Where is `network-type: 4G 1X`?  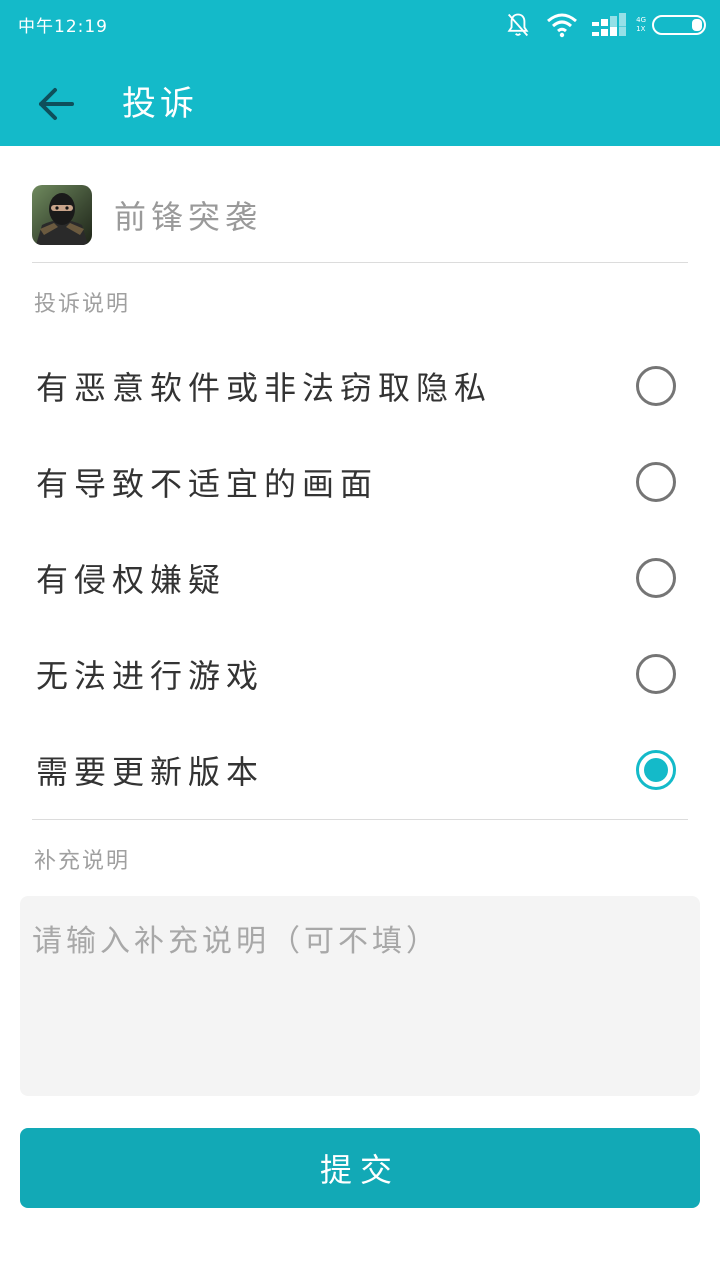
network-type: 4G 1X is located at coordinates (641, 25).